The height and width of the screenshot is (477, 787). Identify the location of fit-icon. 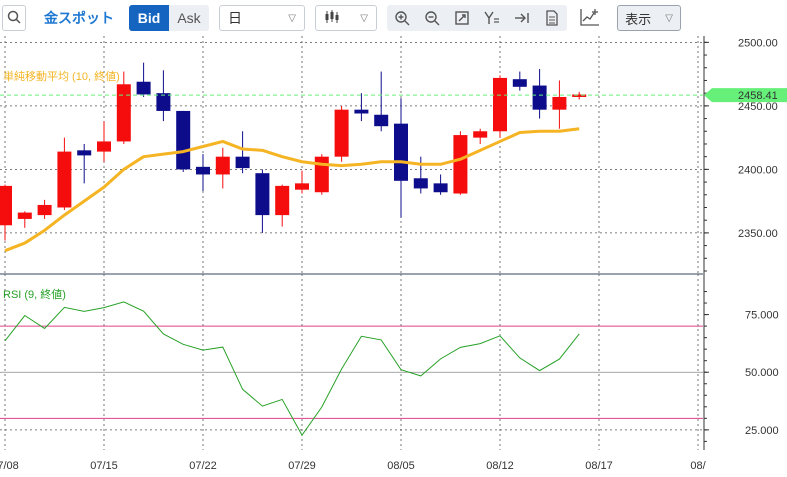
(462, 18).